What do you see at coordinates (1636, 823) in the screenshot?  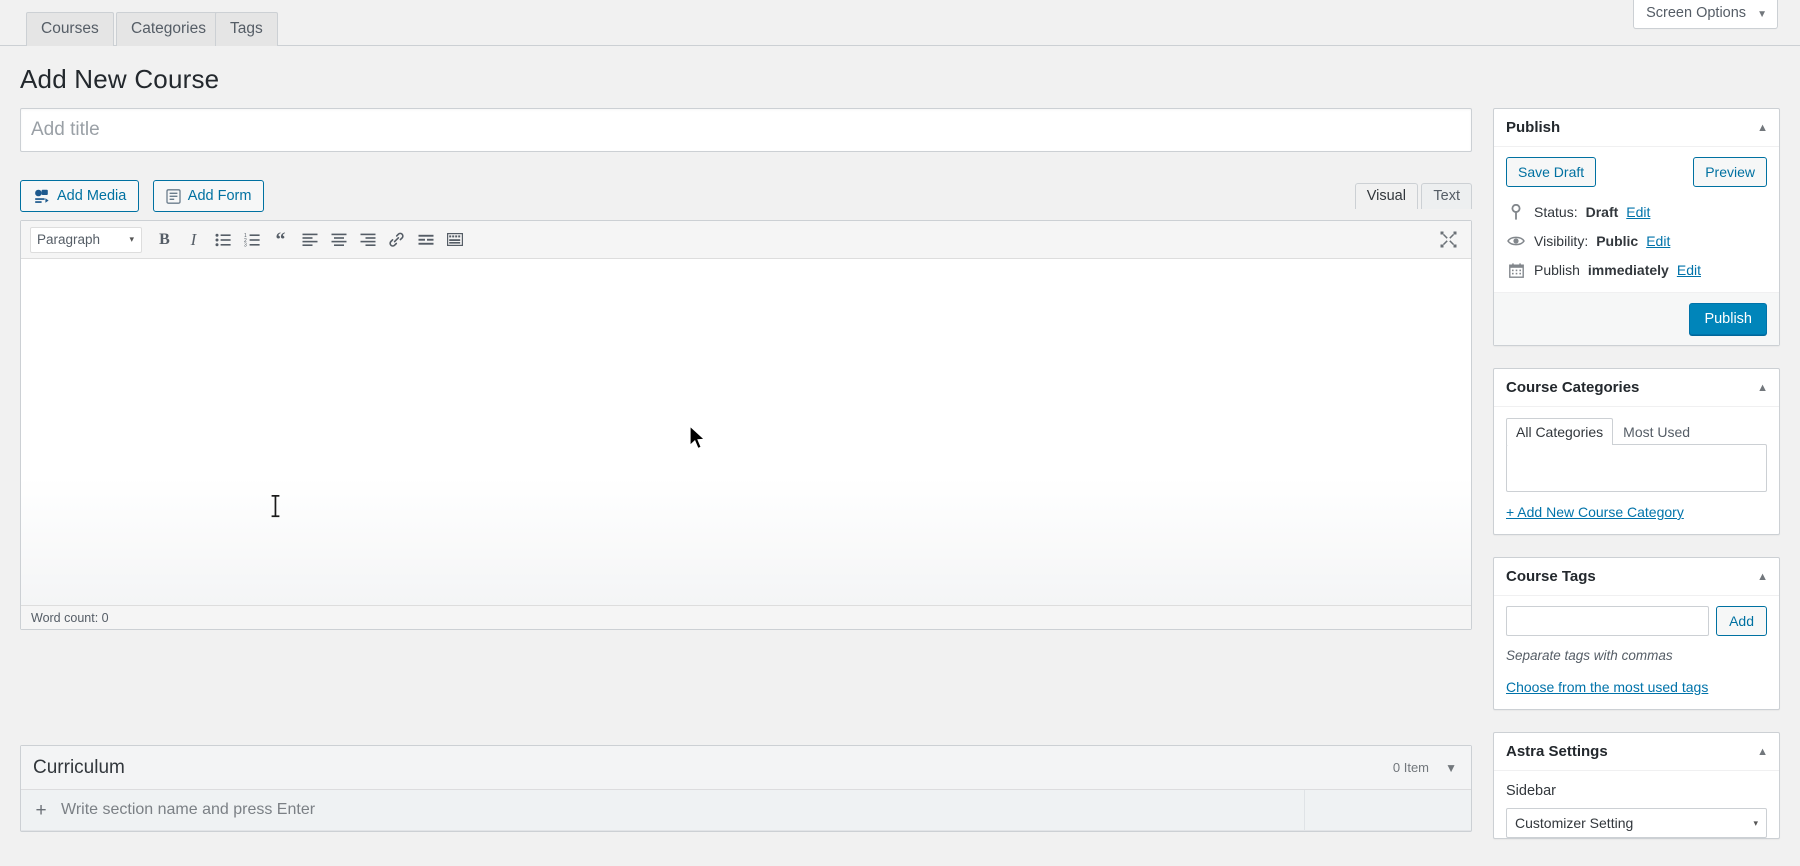 I see `astra-sidebar-select: Customizer Setting ▾` at bounding box center [1636, 823].